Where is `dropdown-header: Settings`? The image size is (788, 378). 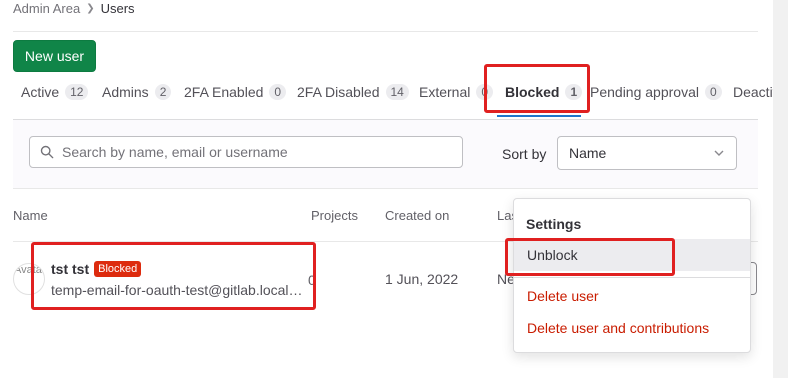 dropdown-header: Settings is located at coordinates (554, 224).